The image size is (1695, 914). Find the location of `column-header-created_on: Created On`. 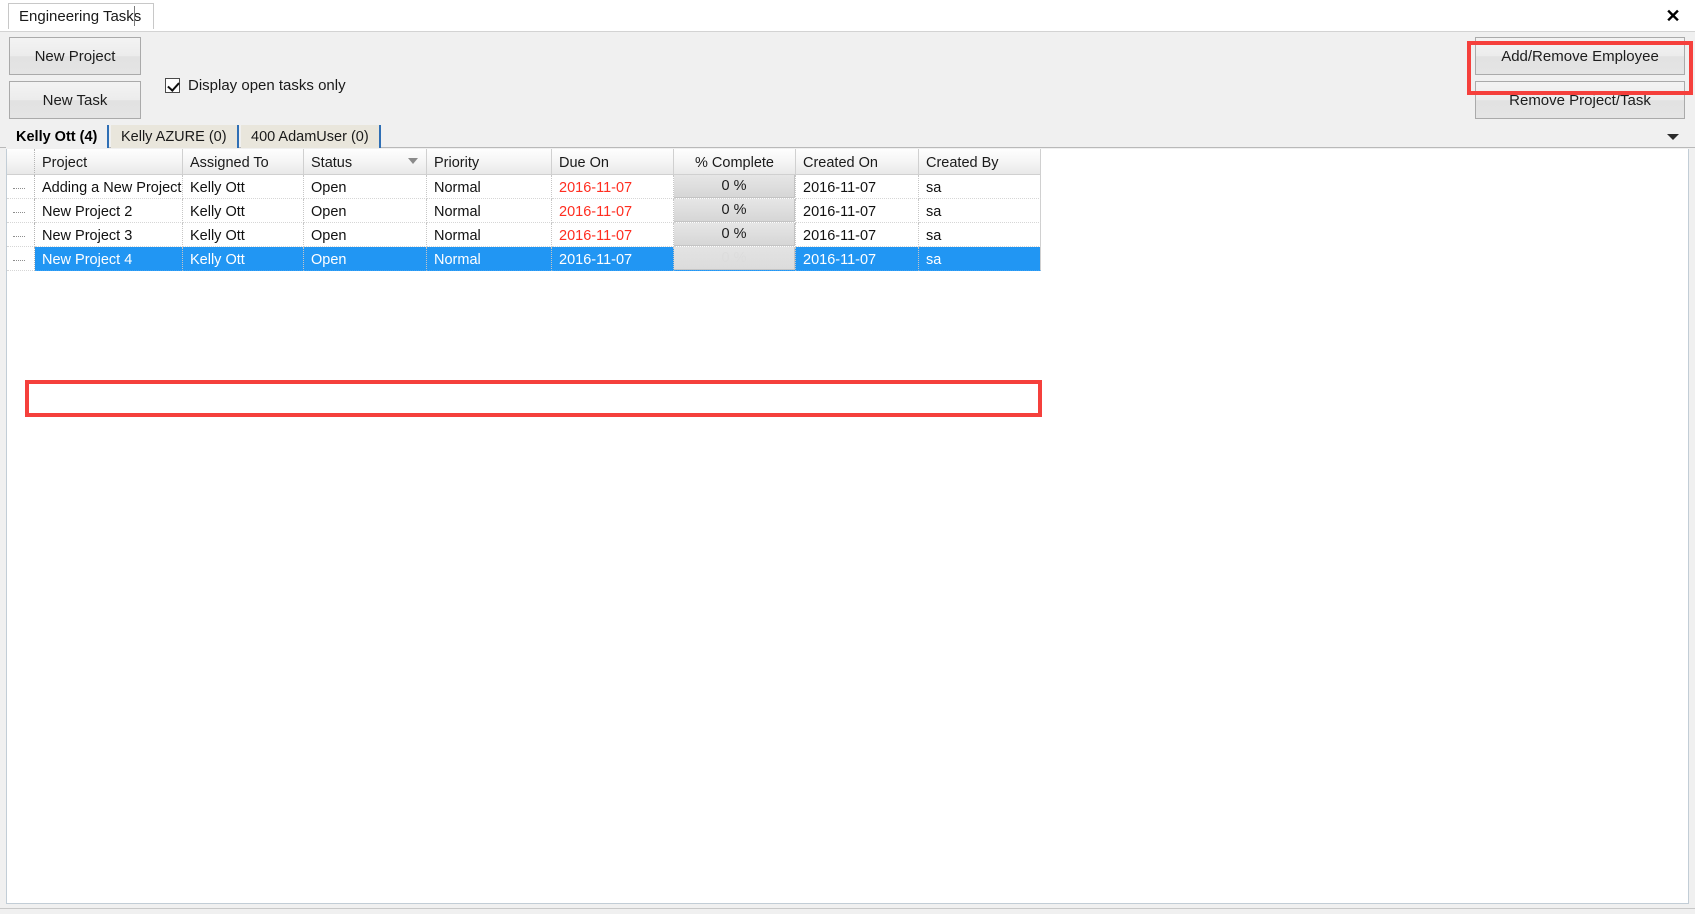

column-header-created_on: Created On is located at coordinates (857, 162).